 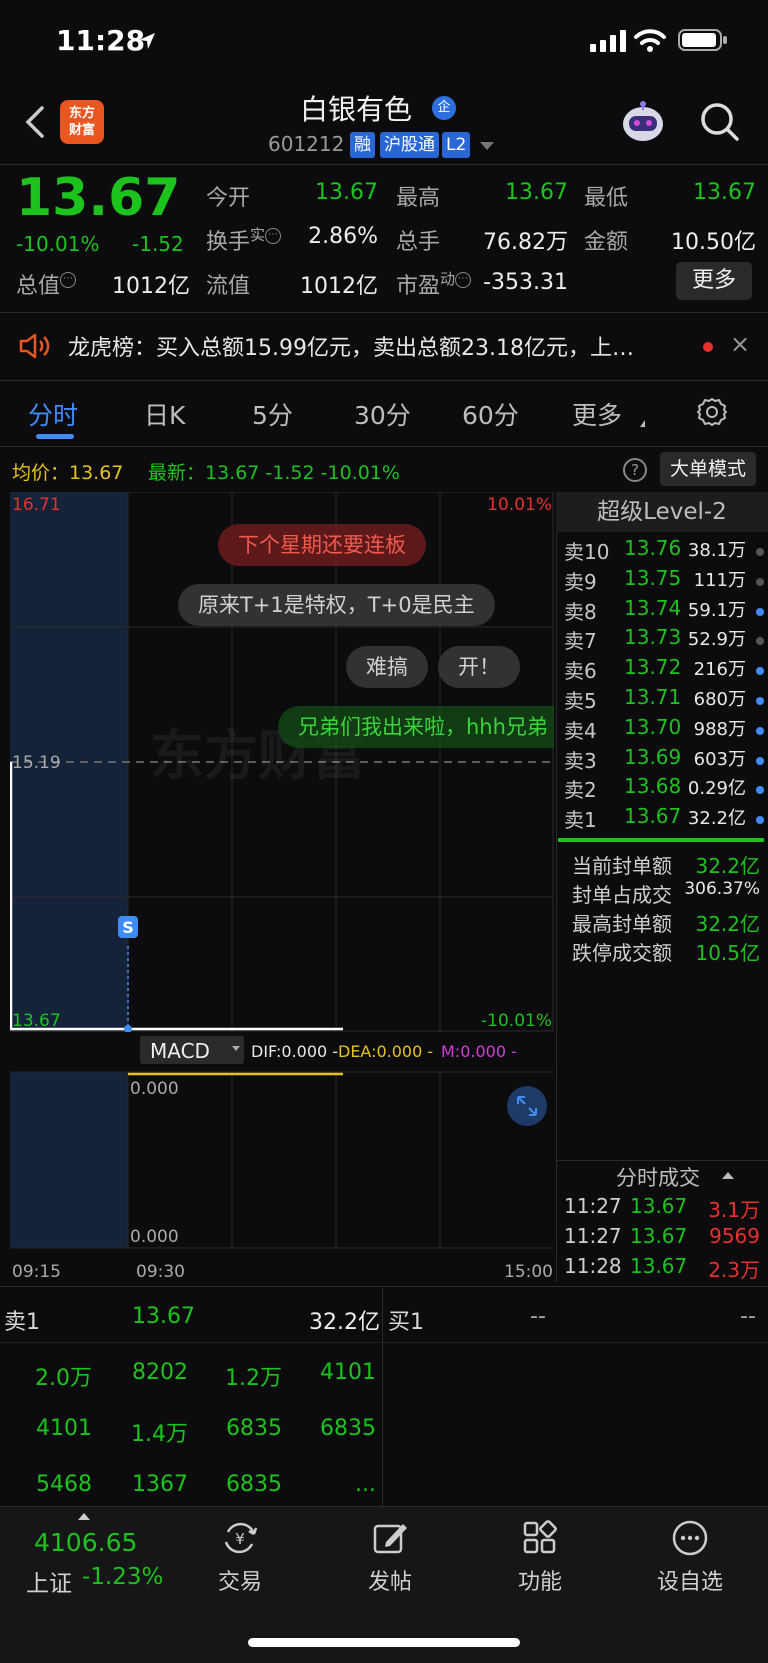 What do you see at coordinates (49, 1581) in the screenshot?
I see `index-name: 上证` at bounding box center [49, 1581].